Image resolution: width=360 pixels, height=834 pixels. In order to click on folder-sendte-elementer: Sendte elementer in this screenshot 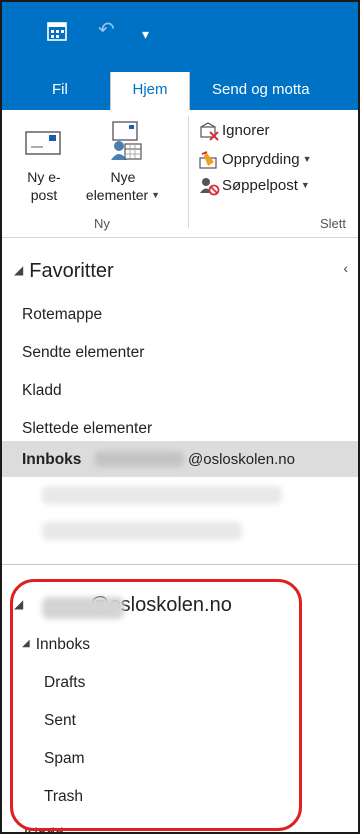, I will do `click(83, 353)`.